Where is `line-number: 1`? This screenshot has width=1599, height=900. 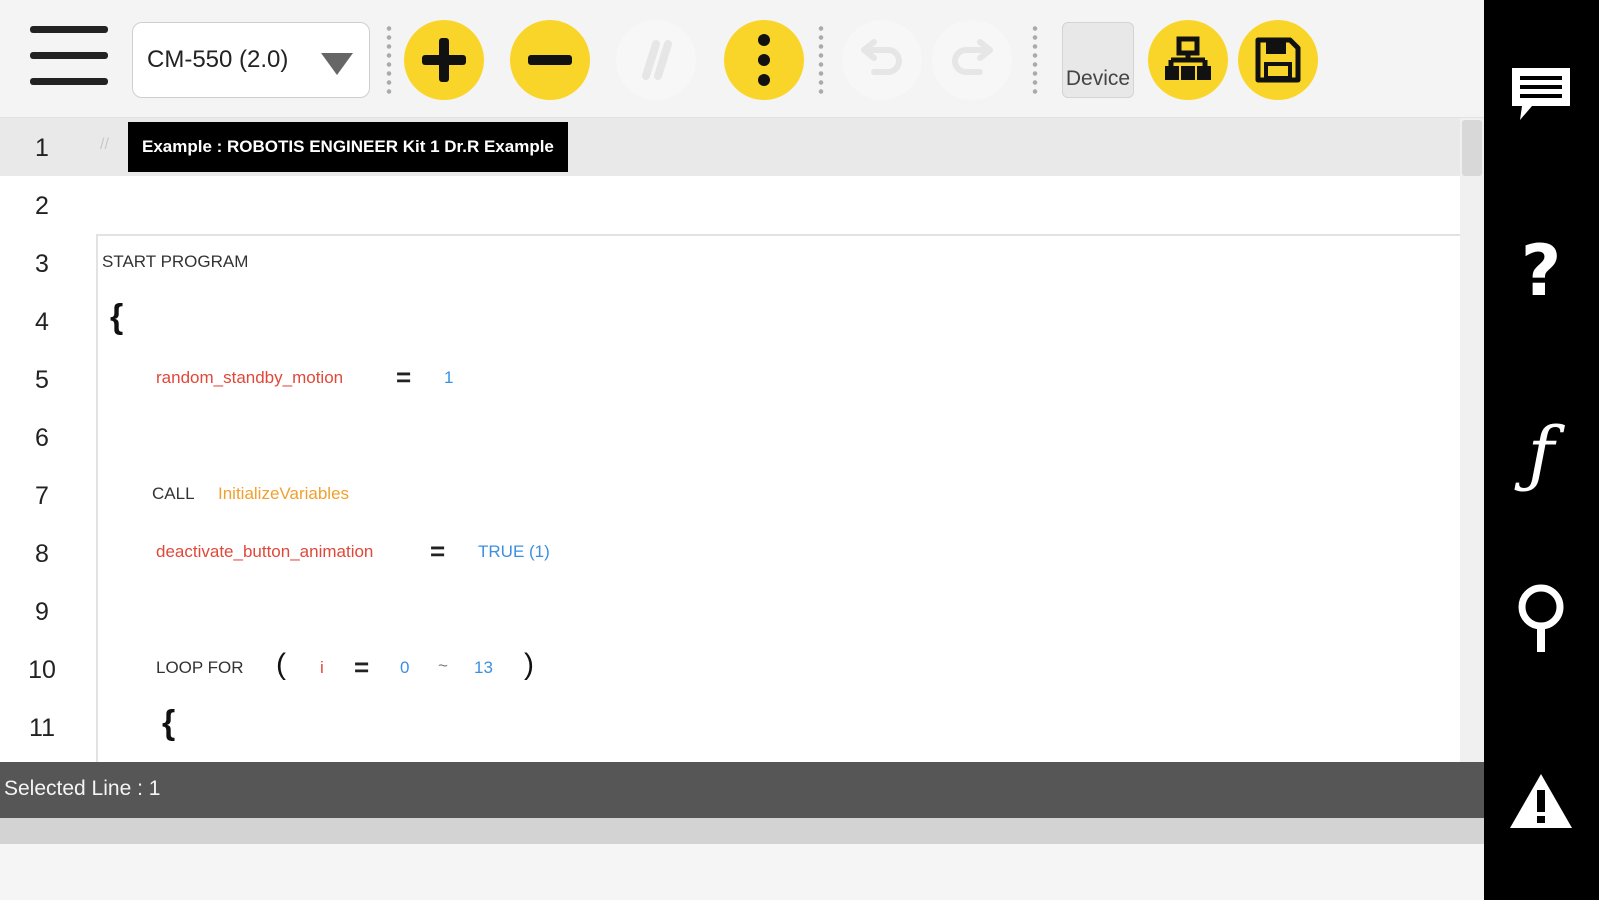
line-number: 1 is located at coordinates (42, 148).